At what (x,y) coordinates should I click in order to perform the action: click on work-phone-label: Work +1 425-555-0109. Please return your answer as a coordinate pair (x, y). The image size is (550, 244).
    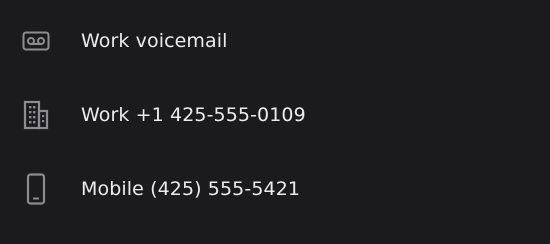
    Looking at the image, I should click on (193, 115).